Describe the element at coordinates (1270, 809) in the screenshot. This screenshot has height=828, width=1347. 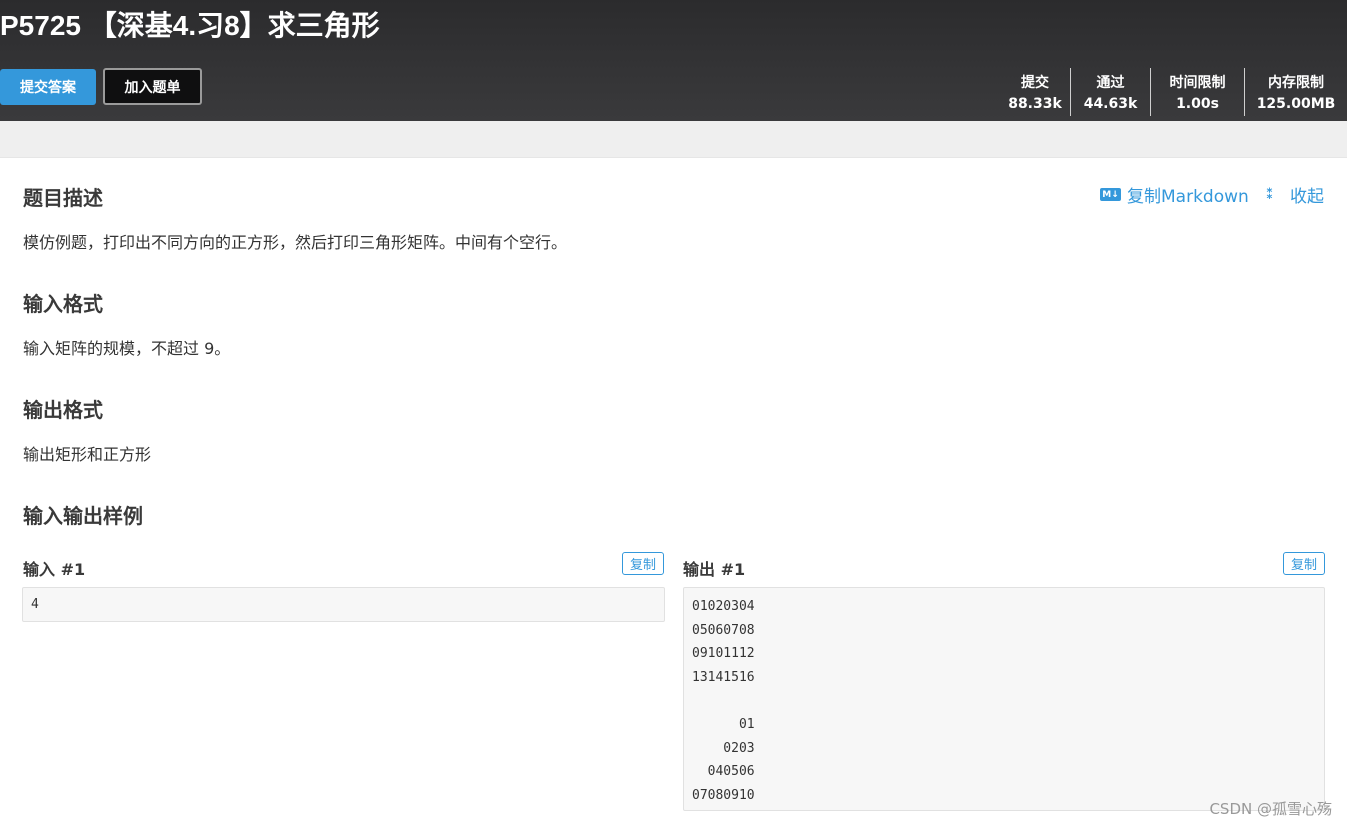
I see `watermark: CSDN @孤雪心殇` at that location.